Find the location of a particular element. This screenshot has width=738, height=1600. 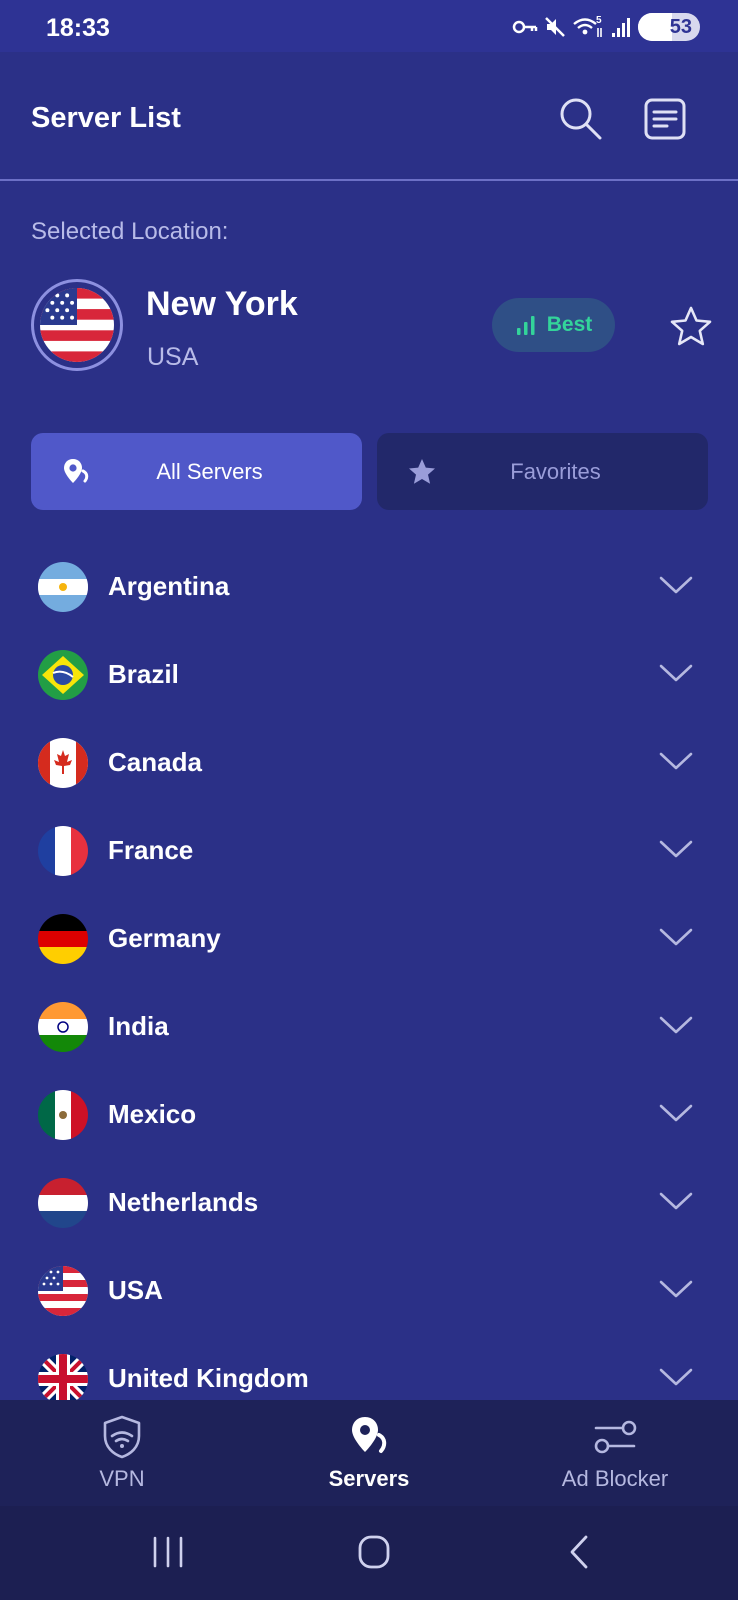

country-name: France is located at coordinates (151, 850).